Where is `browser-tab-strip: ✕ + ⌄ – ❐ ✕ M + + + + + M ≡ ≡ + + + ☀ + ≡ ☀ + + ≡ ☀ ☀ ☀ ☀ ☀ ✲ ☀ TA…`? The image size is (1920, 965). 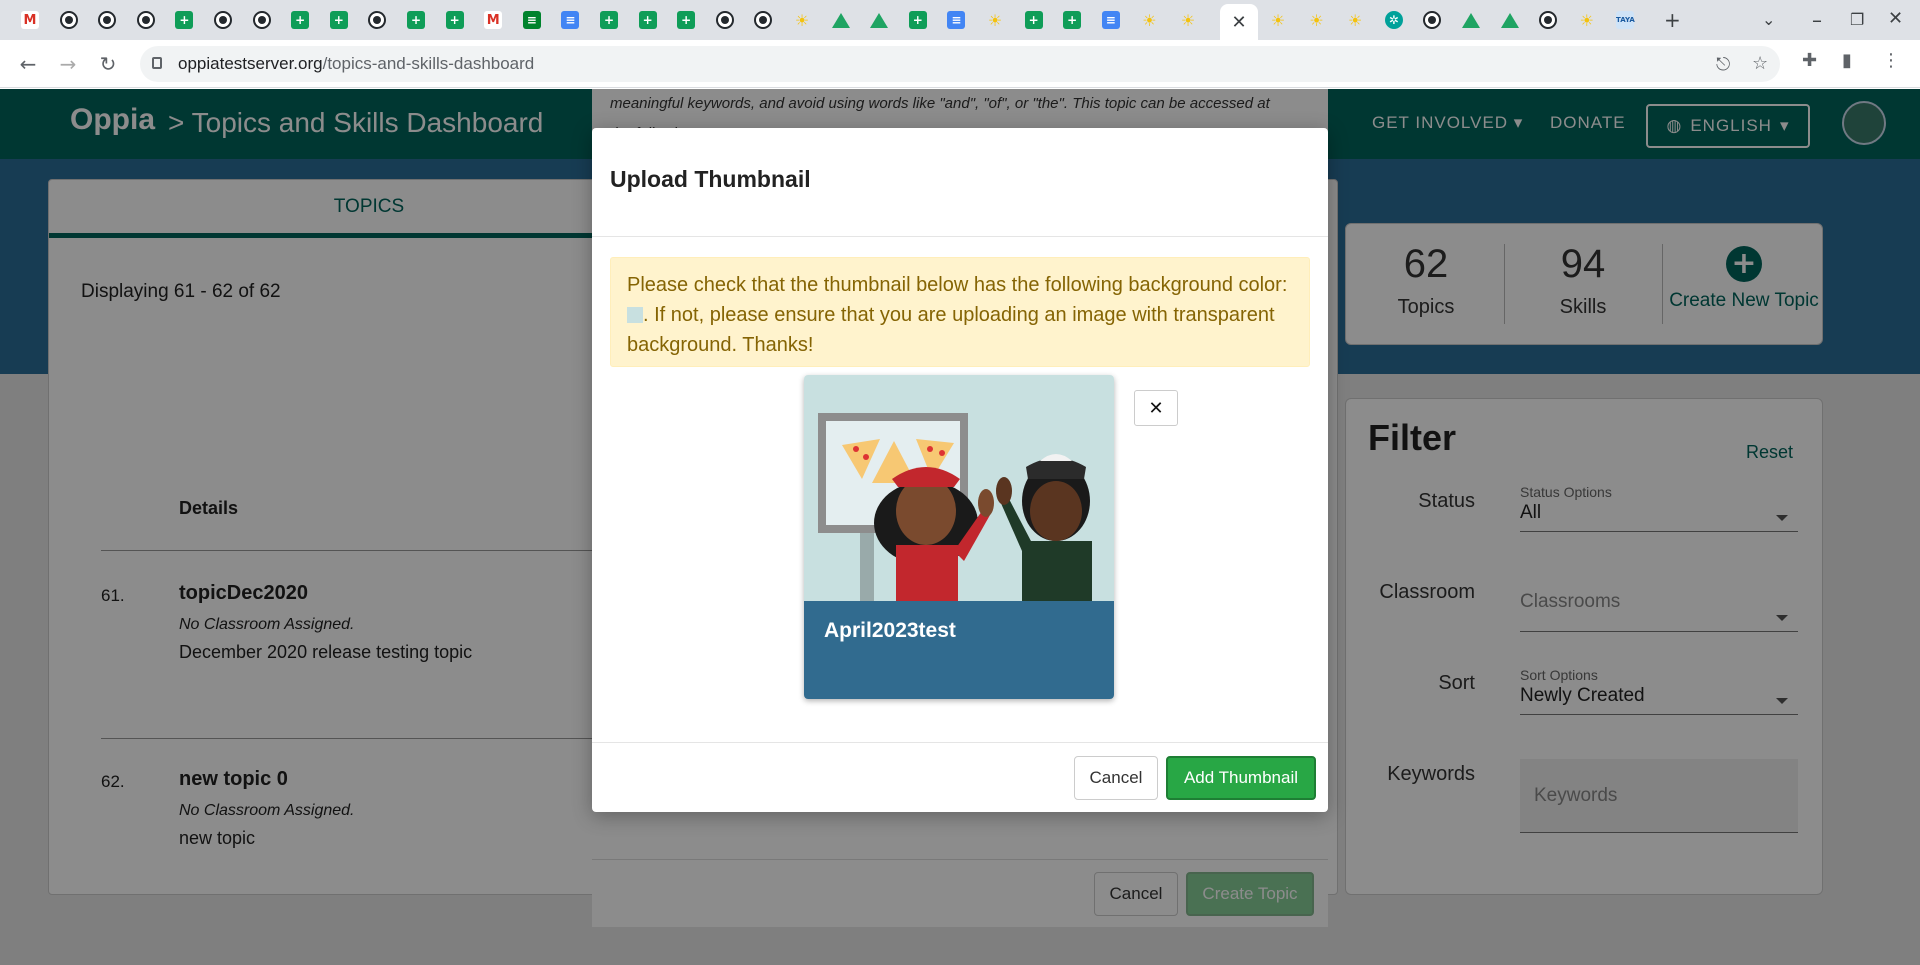 browser-tab-strip: ✕ + ⌄ – ❐ ✕ M + + + + + M ≡ ≡ + + + ☀ + ≡ ☀ + + ≡ ☀ ☀ ☀ ☀ ☀ ✲ ☀ TA… is located at coordinates (960, 20).